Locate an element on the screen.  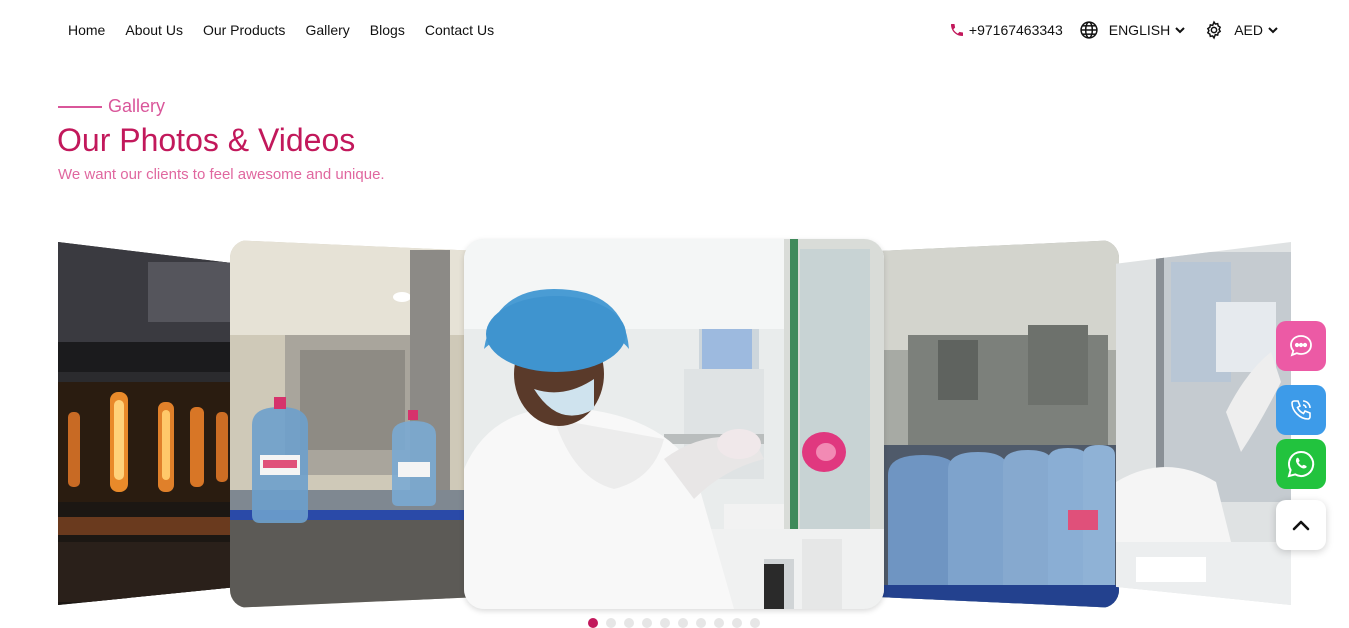
whatsapp-icon is located at coordinates (1301, 464).